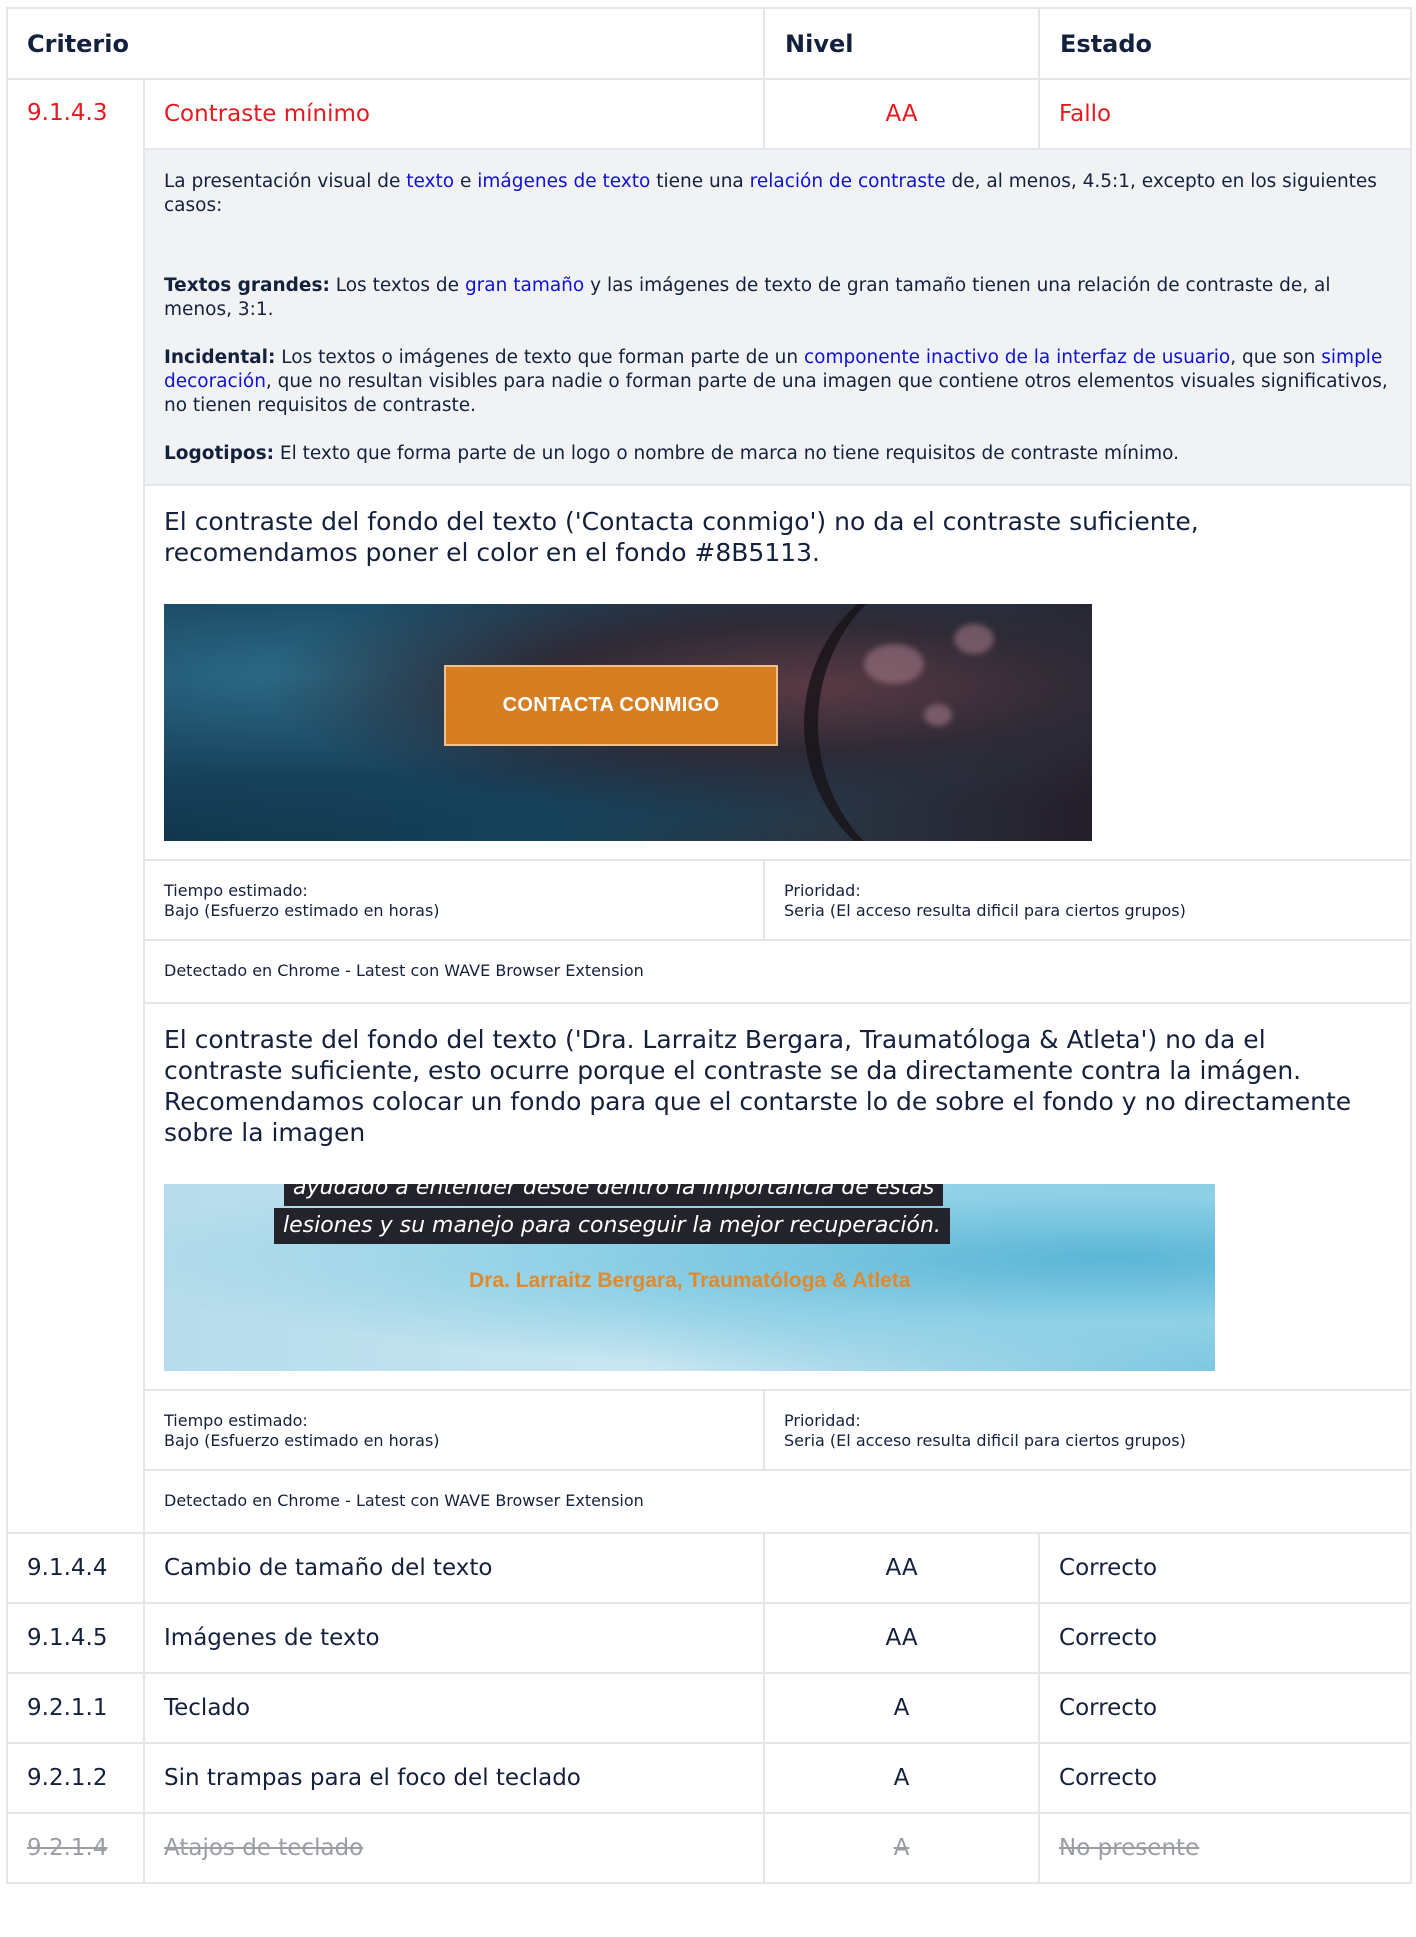 The image size is (1416, 1937). Describe the element at coordinates (454, 1778) in the screenshot. I see `criterion-name: Sin trampas para el foco del teclado` at that location.